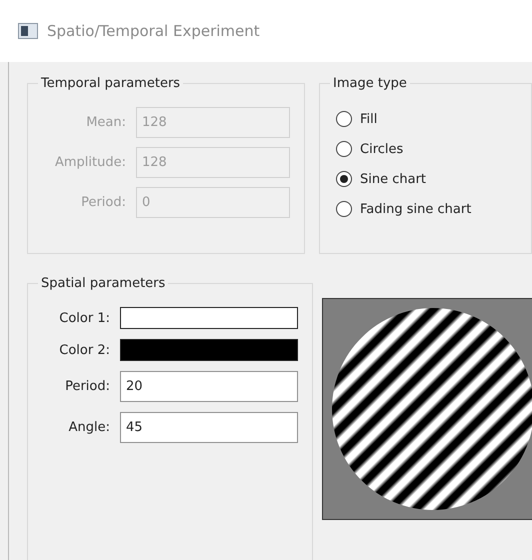 The width and height of the screenshot is (532, 560). Describe the element at coordinates (416, 209) in the screenshot. I see `radio-label: Fading sine chart` at that location.